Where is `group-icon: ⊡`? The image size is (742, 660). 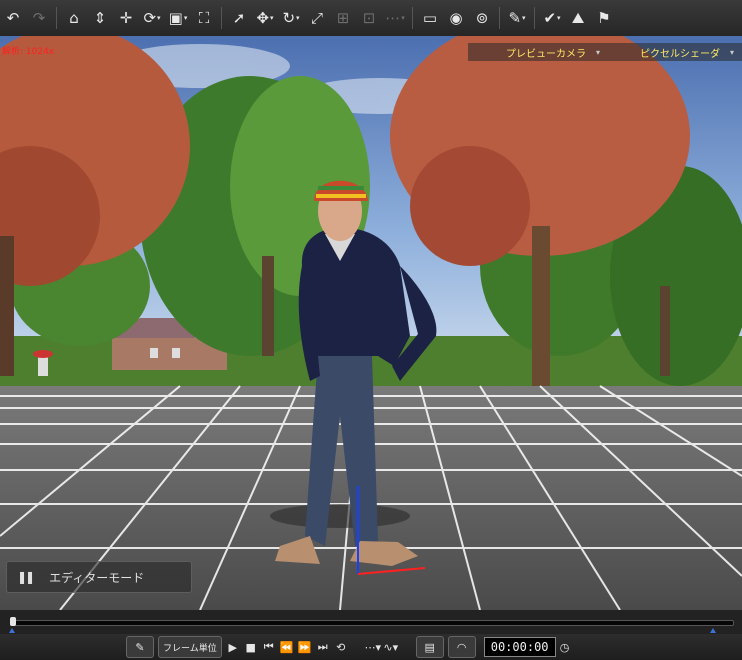
group-icon: ⊡ is located at coordinates (369, 18).